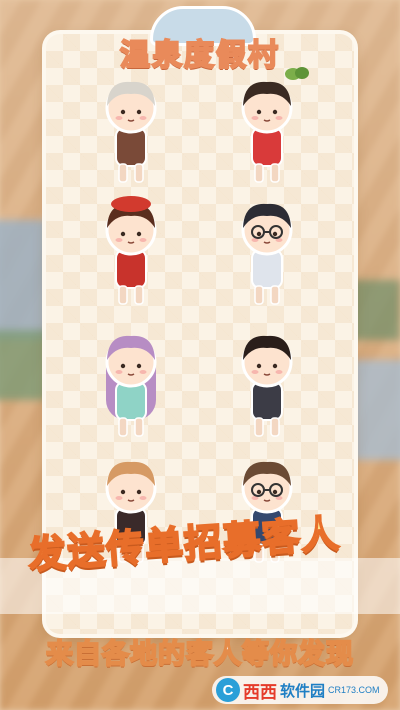  Describe the element at coordinates (199, 654) in the screenshot. I see `slogan-guests: 来自各地的客人等你发现` at that location.